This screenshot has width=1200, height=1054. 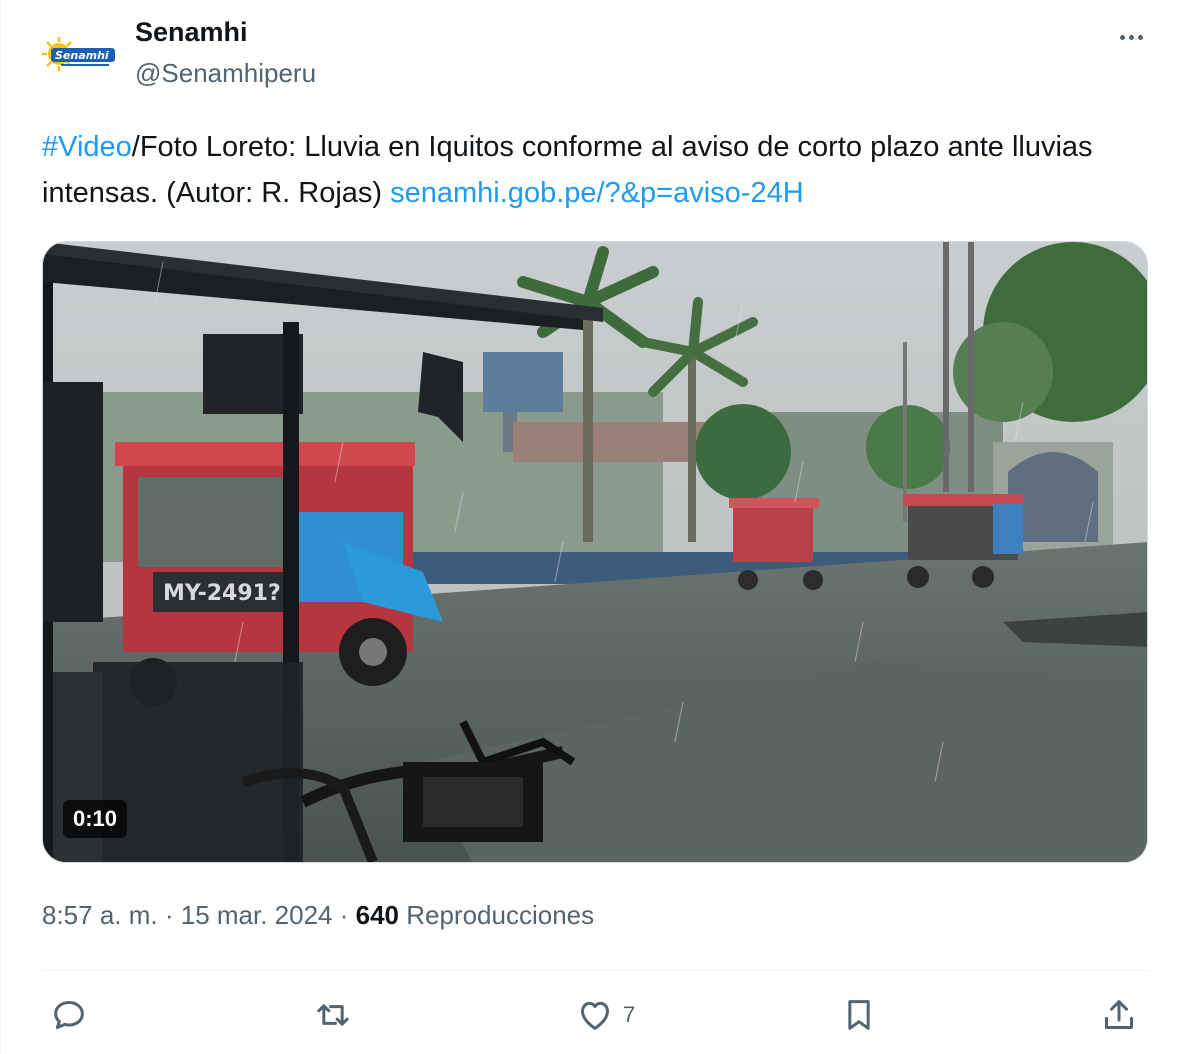 What do you see at coordinates (595, 970) in the screenshot?
I see `divider` at bounding box center [595, 970].